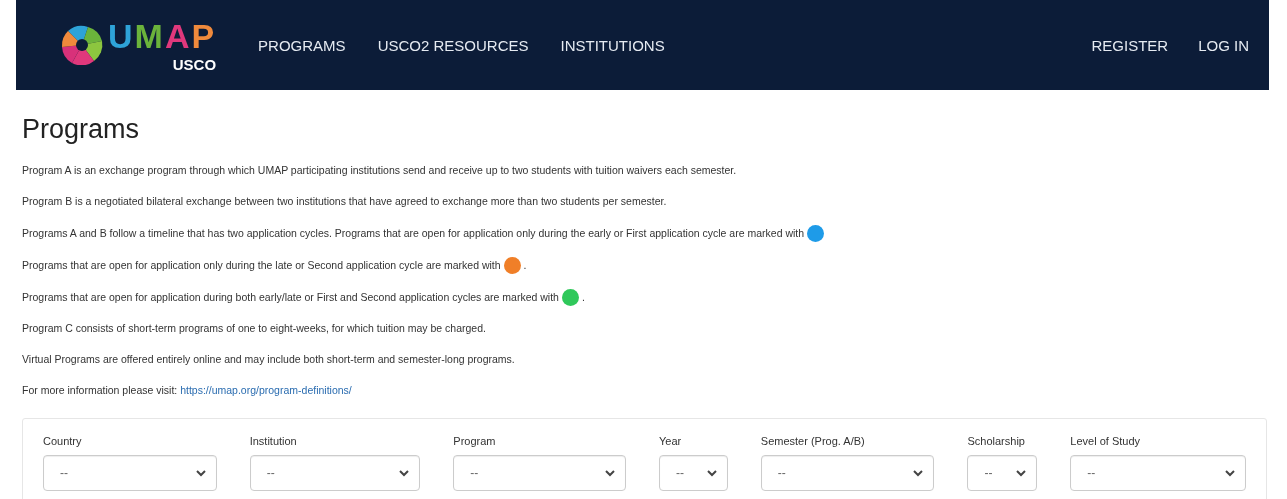  What do you see at coordinates (273, 441) in the screenshot?
I see `filter-label: Institution` at bounding box center [273, 441].